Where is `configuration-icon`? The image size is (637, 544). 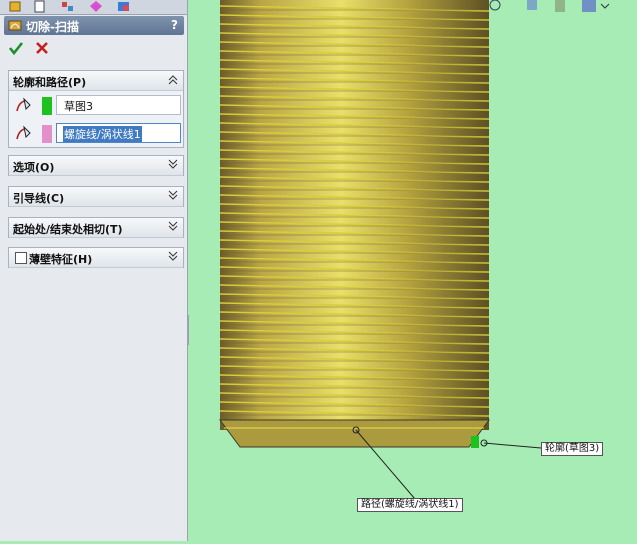 configuration-icon is located at coordinates (67, 6).